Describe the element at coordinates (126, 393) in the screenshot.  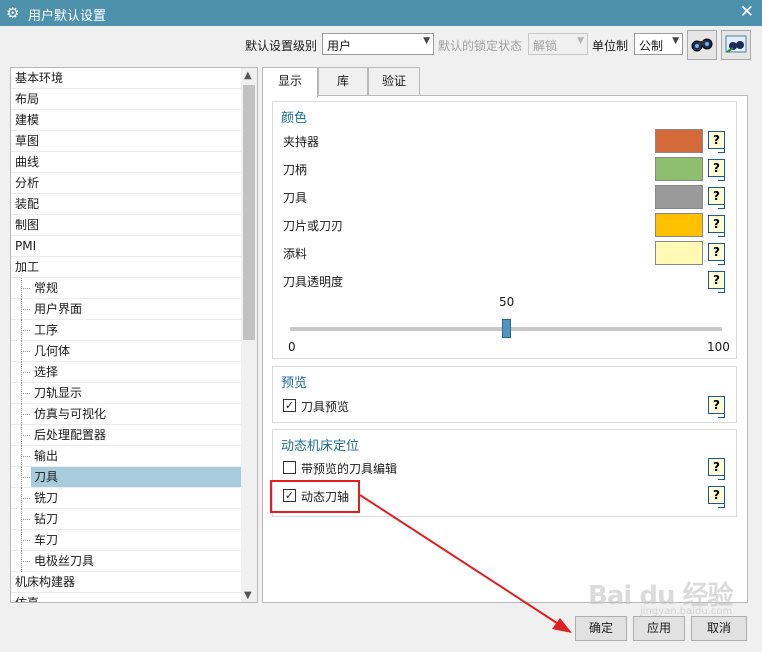
I see `tree-child-item: 刀轨显示` at that location.